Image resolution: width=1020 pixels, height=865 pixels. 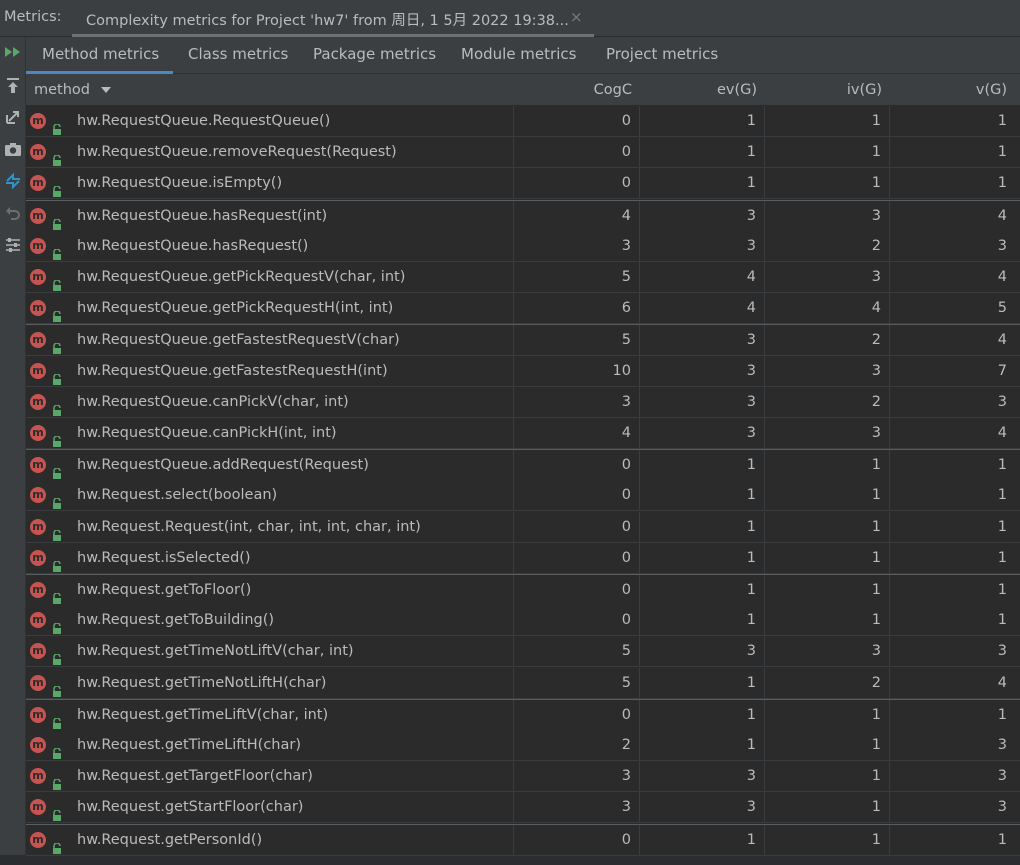 I want to click on table-row: m hw.Request.getPersonId() 0 1 1 1, so click(x=523, y=839).